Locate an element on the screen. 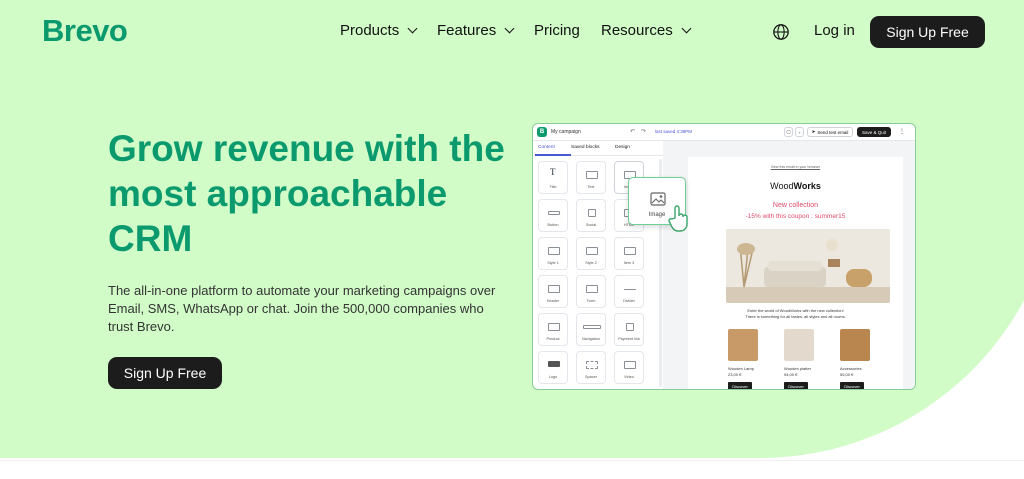 This screenshot has height=479, width=1024. block-spacer: Spacer is located at coordinates (591, 367).